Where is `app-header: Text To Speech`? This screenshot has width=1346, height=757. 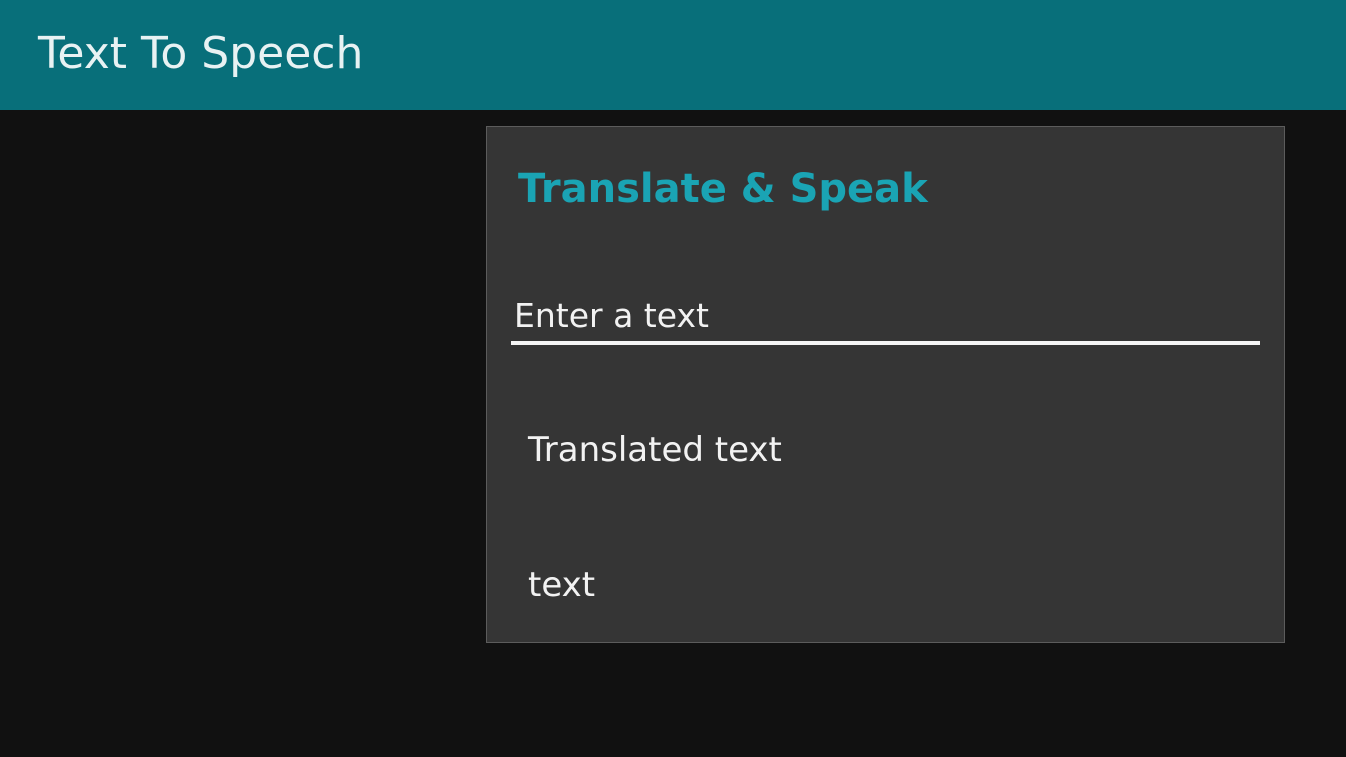 app-header: Text To Speech is located at coordinates (673, 55).